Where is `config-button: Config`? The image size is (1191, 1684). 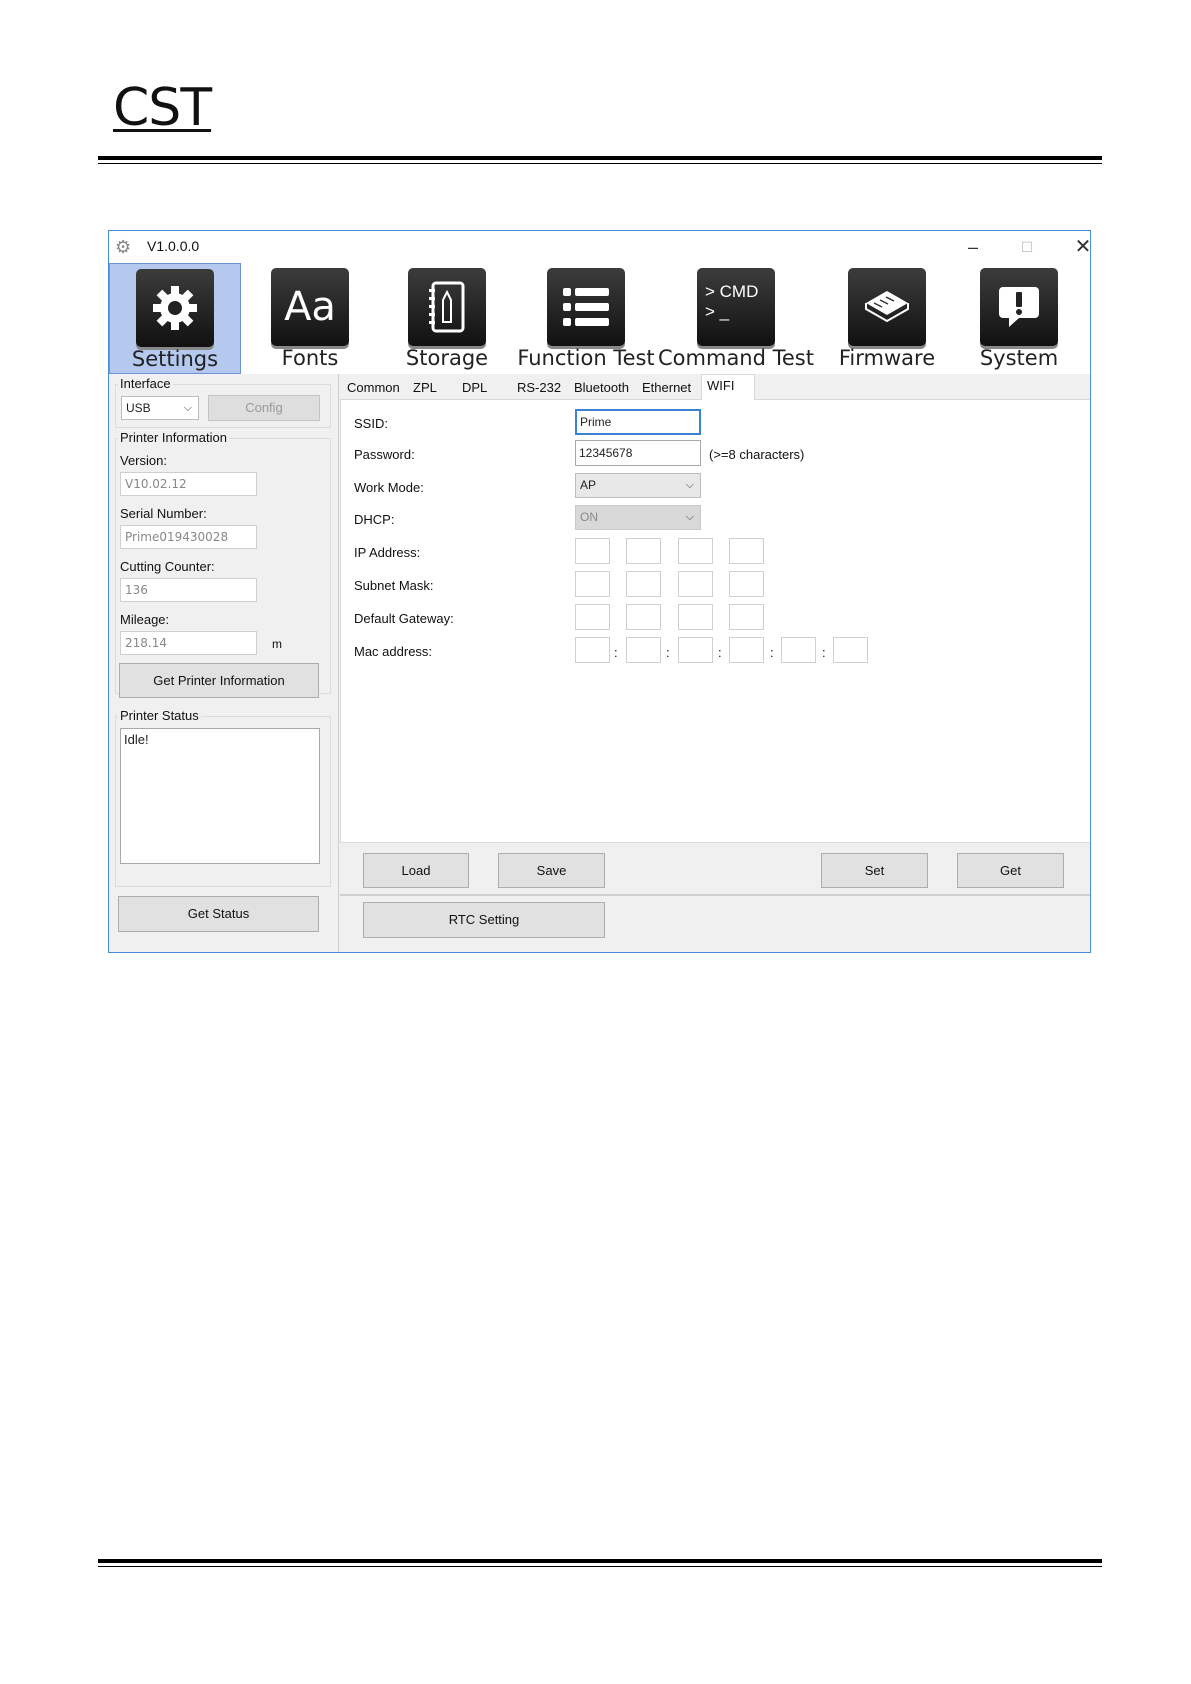
config-button: Config is located at coordinates (264, 408).